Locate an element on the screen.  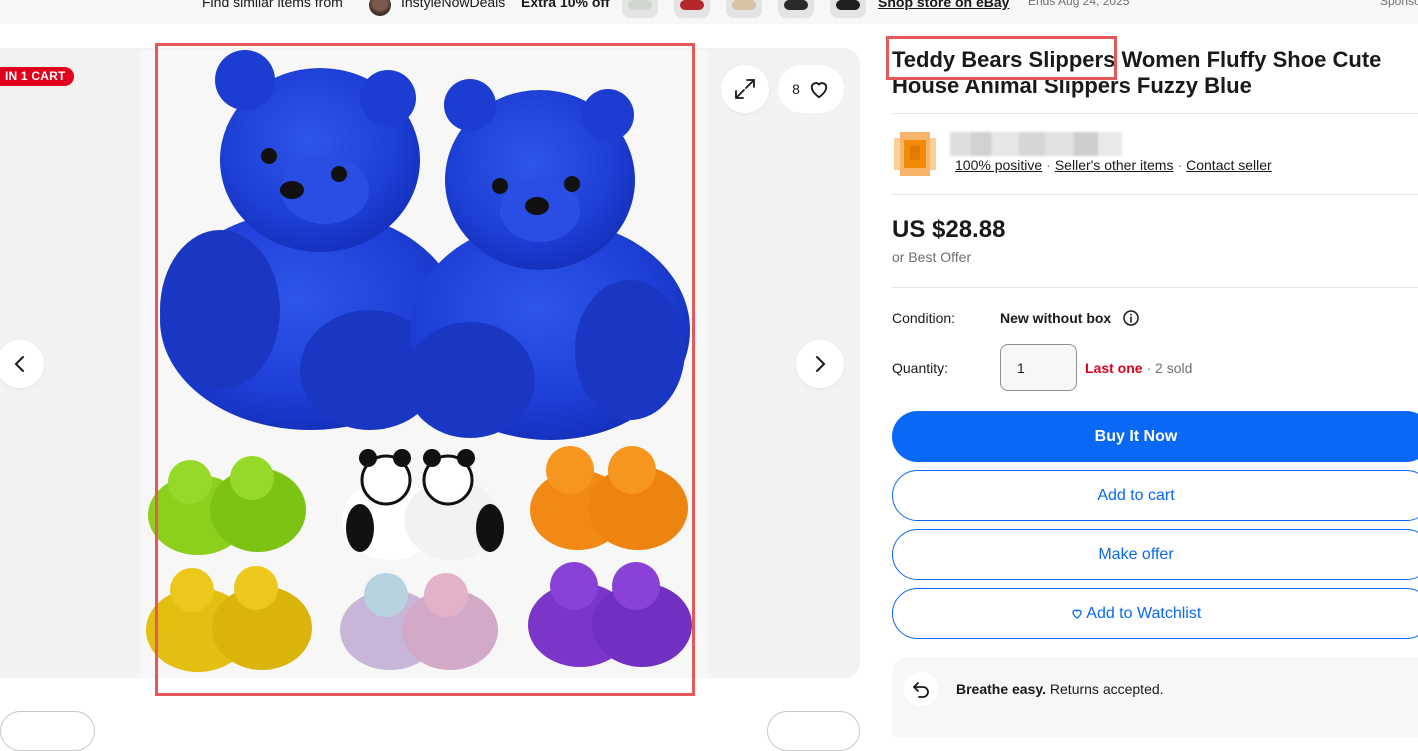
watch-count: 8 is located at coordinates (796, 89).